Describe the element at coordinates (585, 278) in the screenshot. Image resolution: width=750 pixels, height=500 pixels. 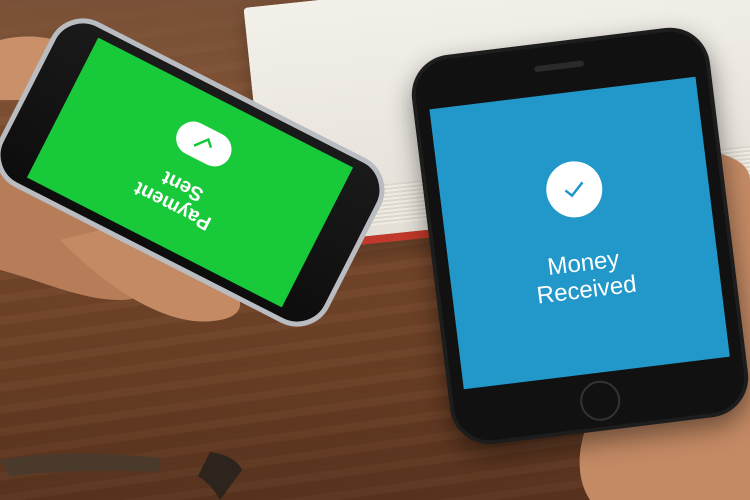
I see `money-received-message: Money Received` at that location.